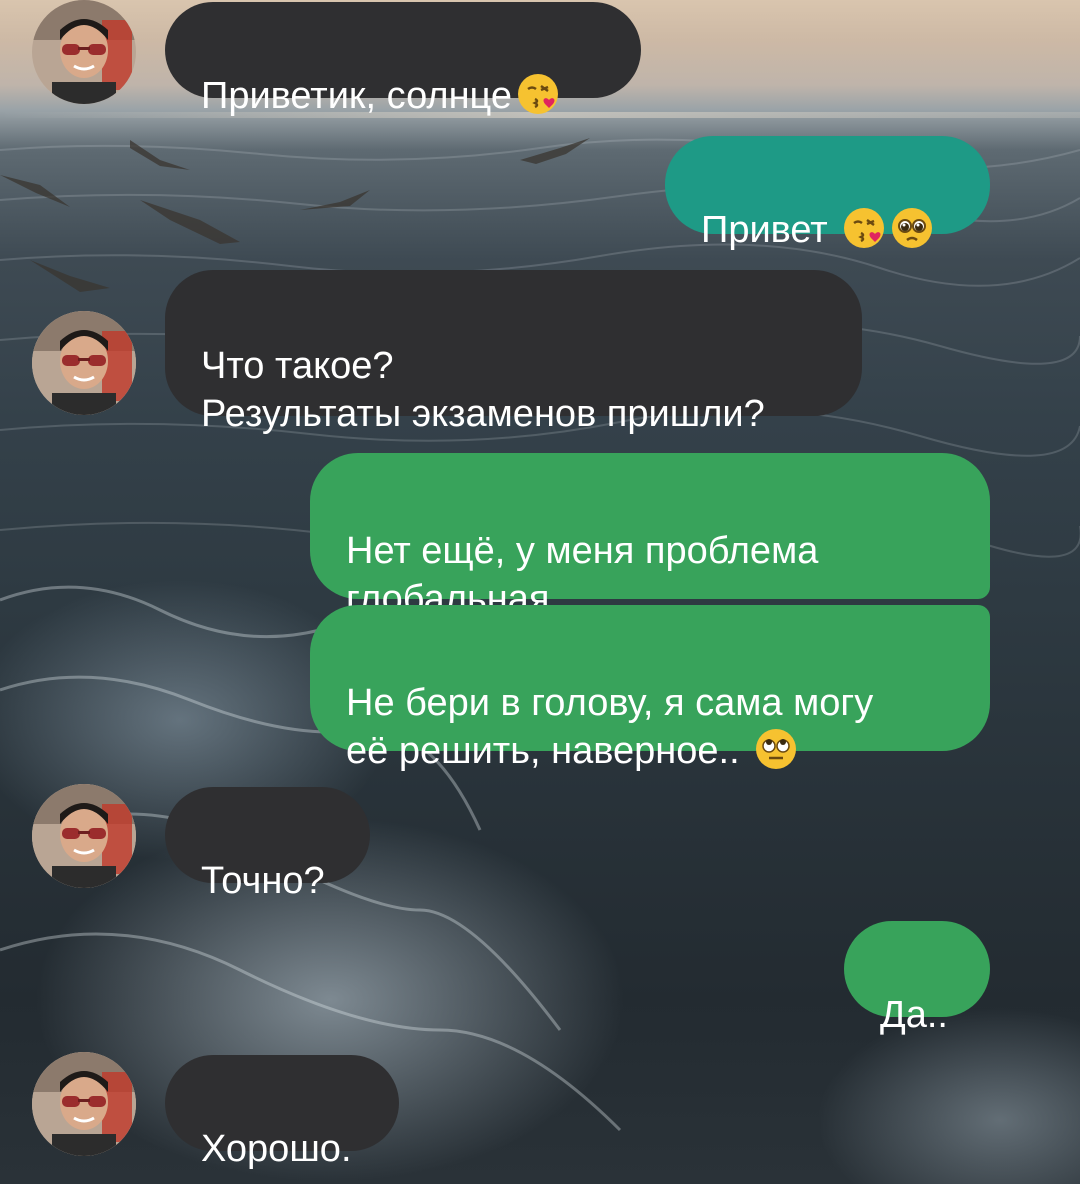 This screenshot has height=1184, width=1080. What do you see at coordinates (403, 59) in the screenshot?
I see `message-bubble-incoming: Приветик, солнце` at bounding box center [403, 59].